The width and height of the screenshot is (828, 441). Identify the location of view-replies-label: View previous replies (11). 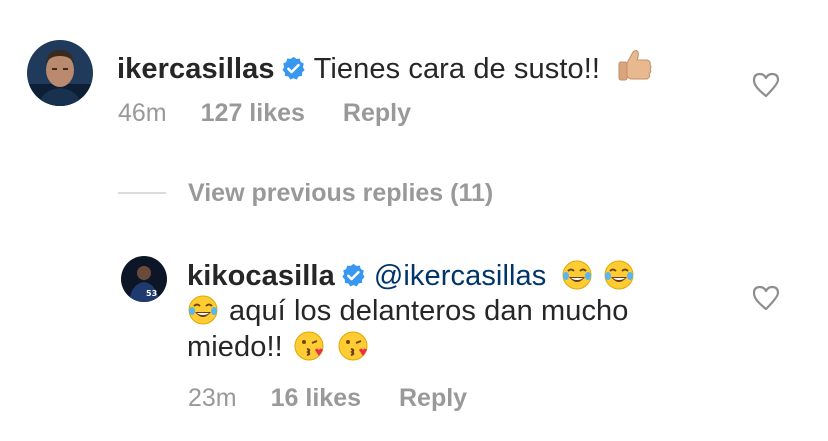
(341, 193).